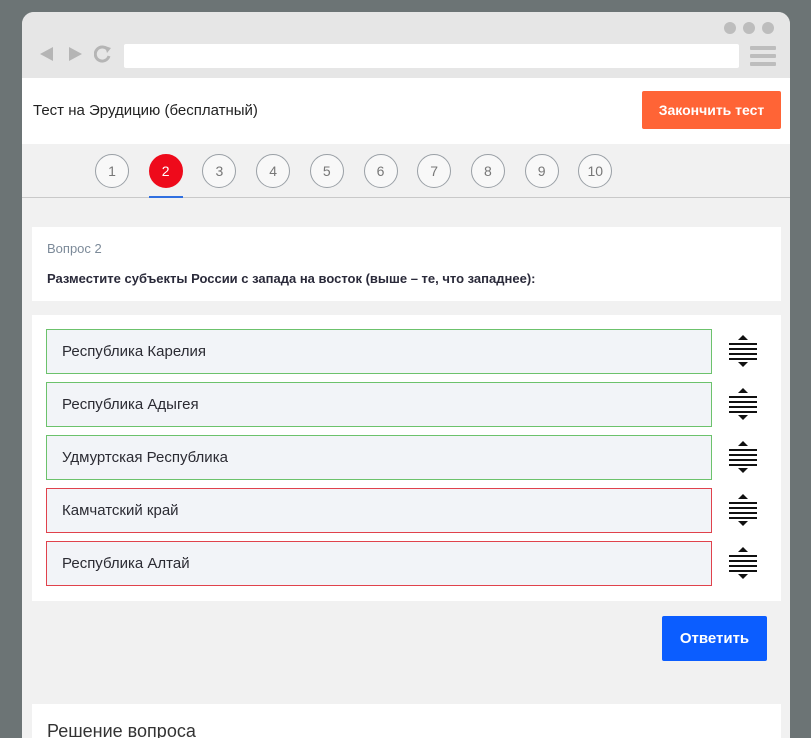 The width and height of the screenshot is (811, 738). What do you see at coordinates (714, 638) in the screenshot?
I see `submit-answer-button: Ответить` at bounding box center [714, 638].